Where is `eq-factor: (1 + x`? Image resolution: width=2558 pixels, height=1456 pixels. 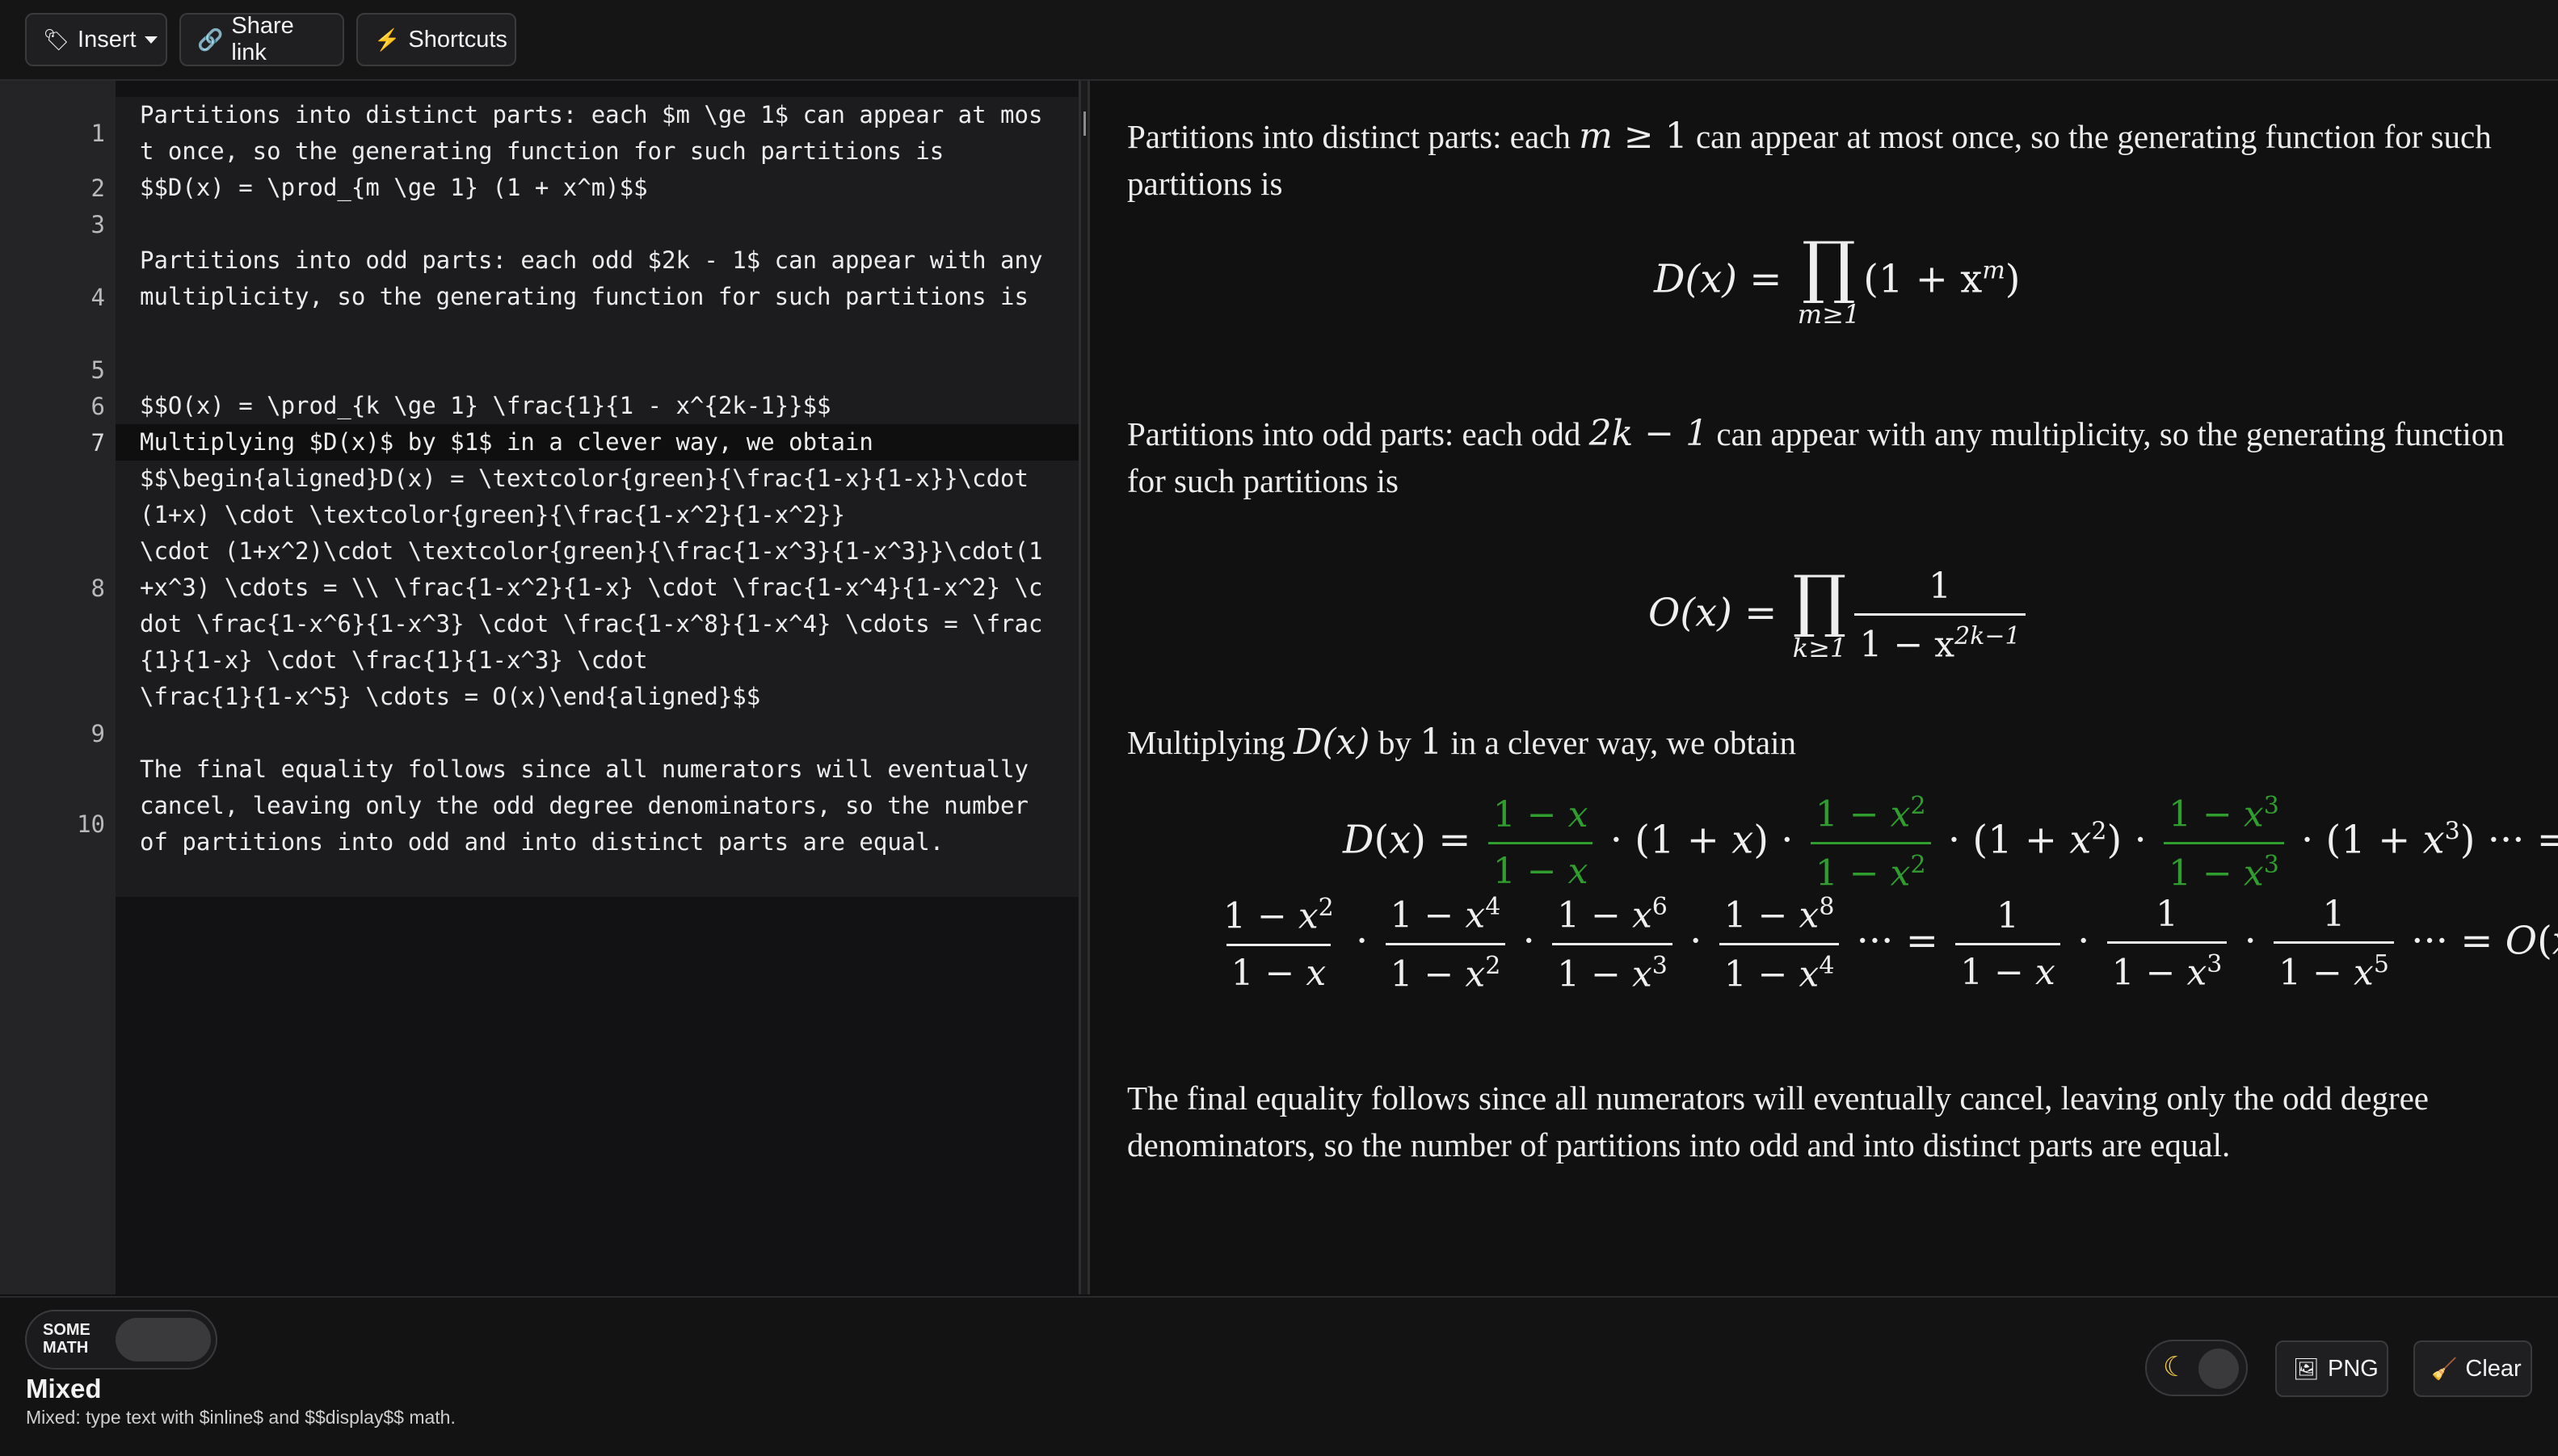
eq-factor: (1 + x is located at coordinates (1923, 279).